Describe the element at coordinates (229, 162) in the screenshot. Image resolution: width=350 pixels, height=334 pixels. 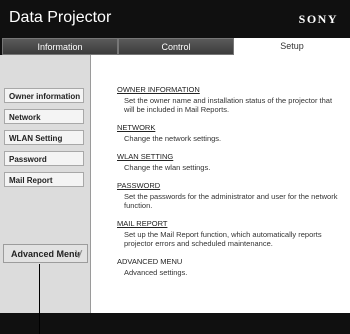
I see `section-wlan-setting: WLAN SETTING Change the wlan settings.` at that location.